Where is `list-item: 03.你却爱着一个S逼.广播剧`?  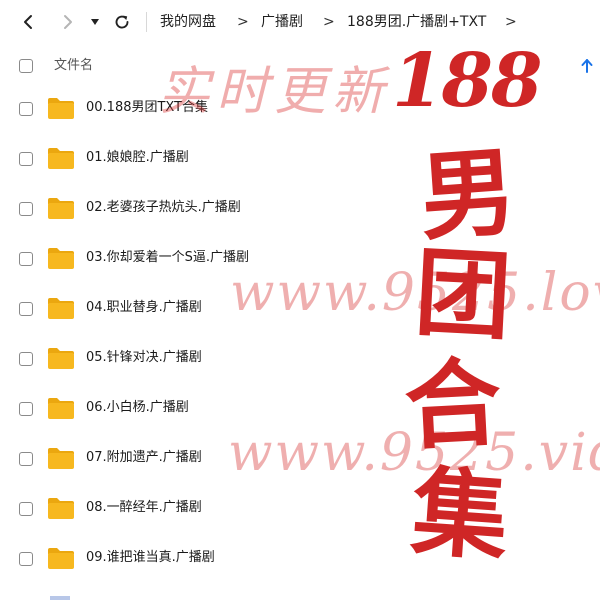 list-item: 03.你却爱着一个S逼.广播剧 is located at coordinates (300, 259).